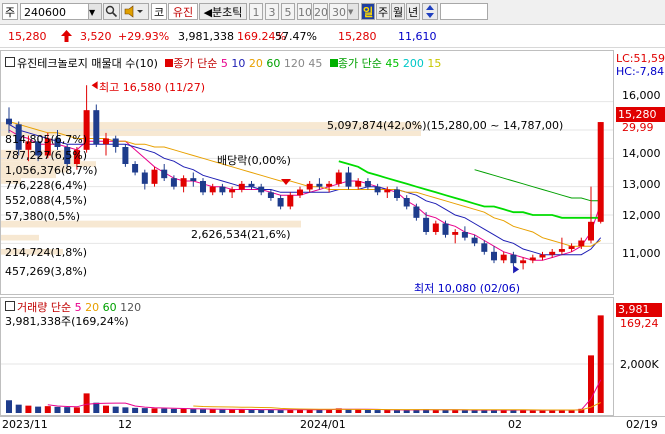  Describe the element at coordinates (111, 11) in the screenshot. I see `magnifier-icon` at that location.